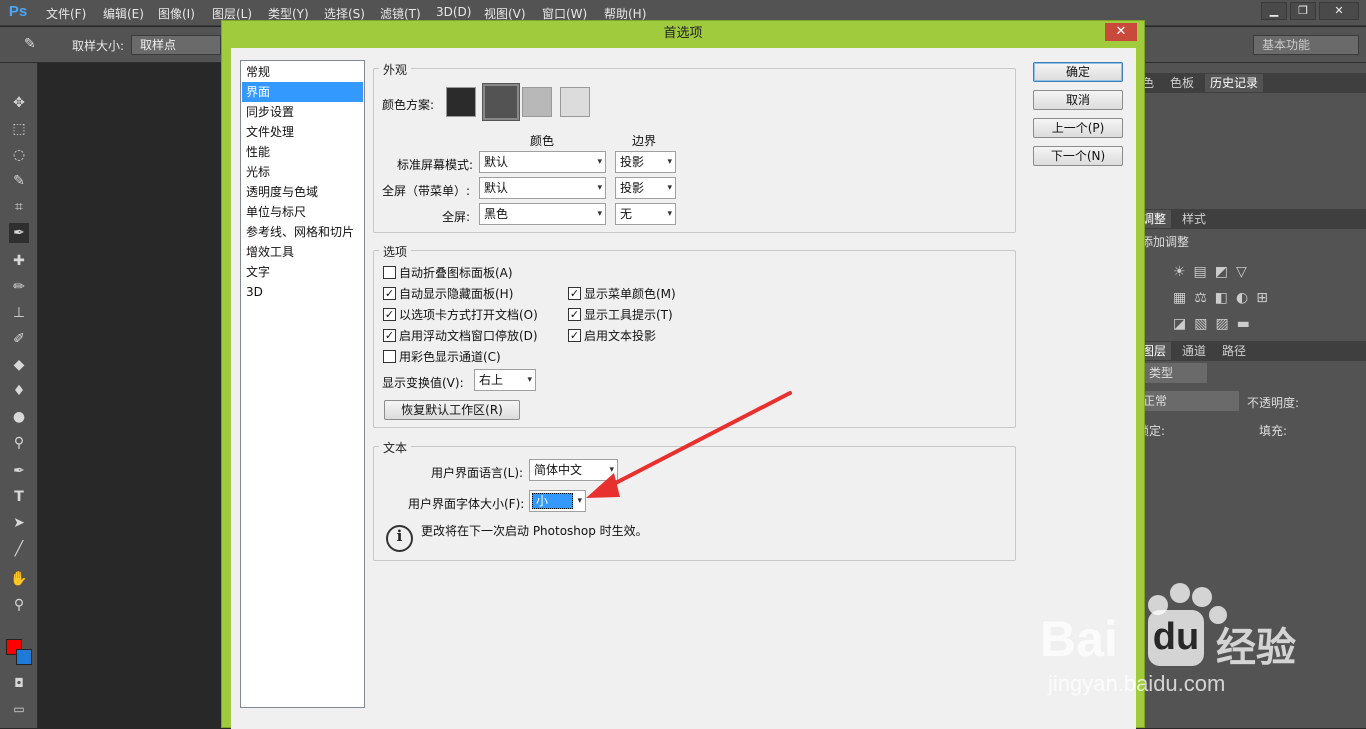 Image resolution: width=1366 pixels, height=729 pixels. Describe the element at coordinates (1137, 683) in the screenshot. I see `watermark-url: jingyan.baidu.com` at that location.